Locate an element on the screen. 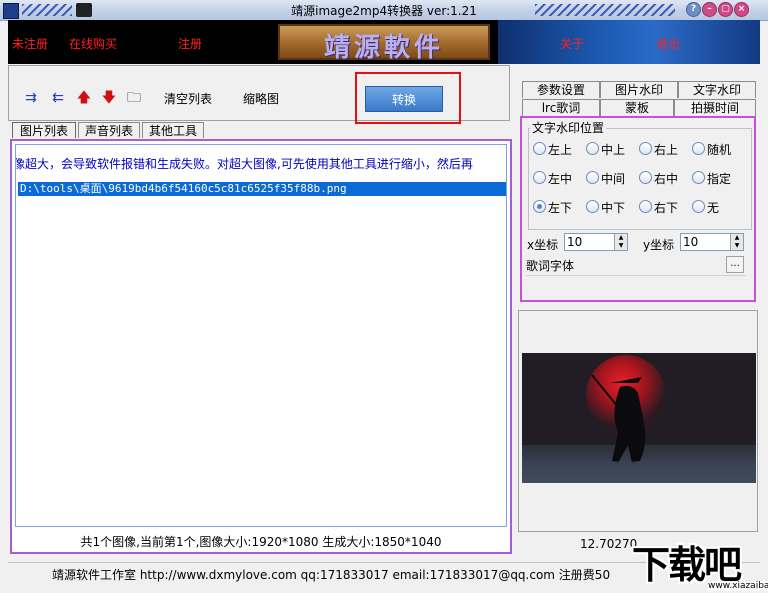 The height and width of the screenshot is (593, 768). help-button: ? is located at coordinates (693, 9).